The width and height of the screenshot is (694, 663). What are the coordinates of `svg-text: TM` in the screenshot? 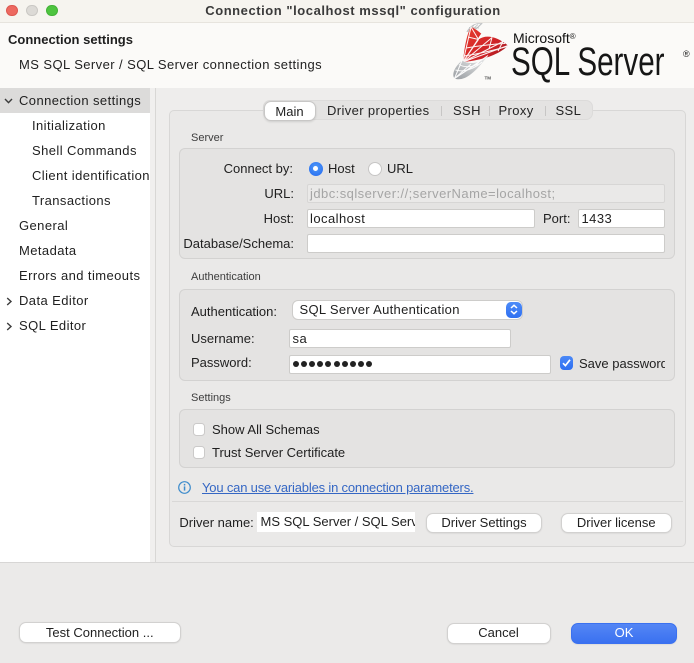 It's located at (488, 78).